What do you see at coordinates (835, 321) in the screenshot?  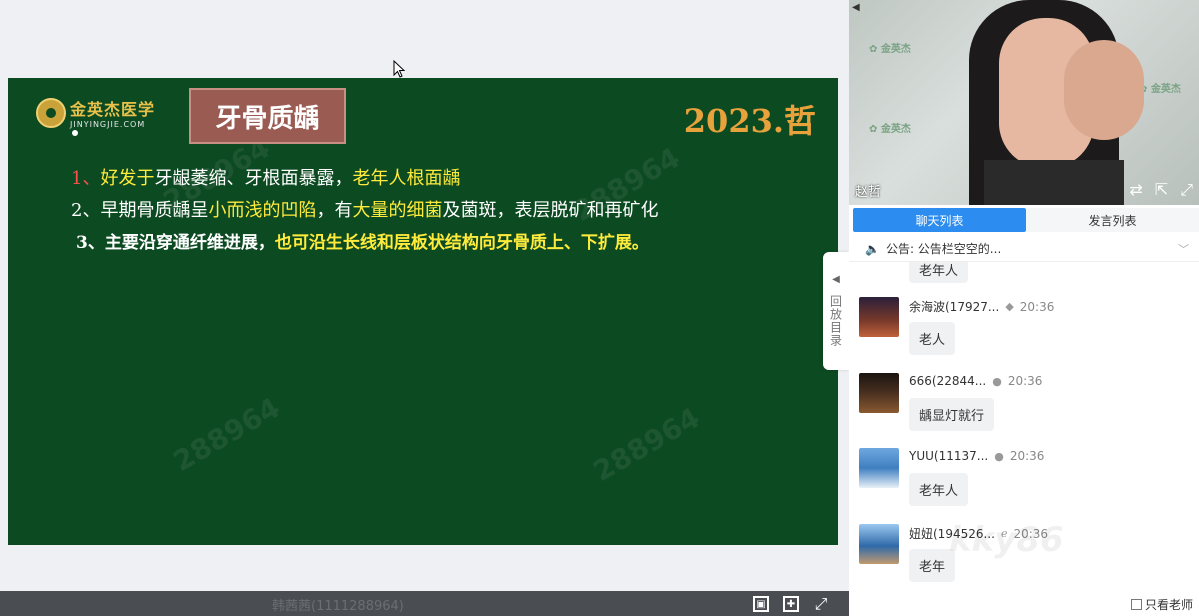 I see `replay-directory-label: 回放目录` at bounding box center [835, 321].